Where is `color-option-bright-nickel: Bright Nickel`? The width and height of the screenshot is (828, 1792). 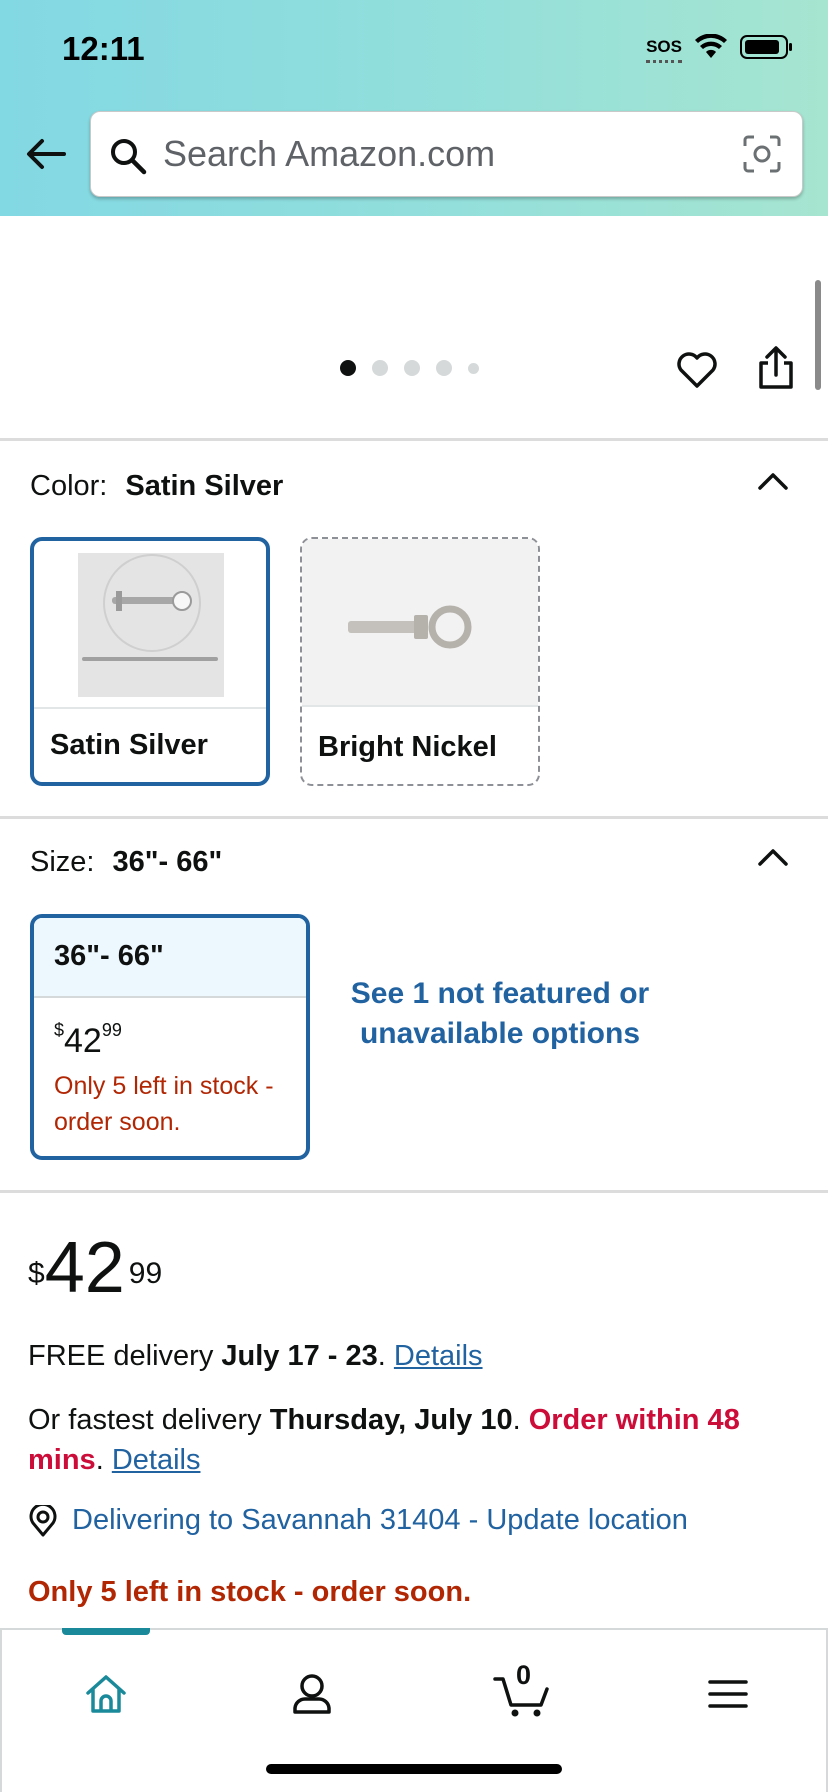 color-option-bright-nickel: Bright Nickel is located at coordinates (420, 661).